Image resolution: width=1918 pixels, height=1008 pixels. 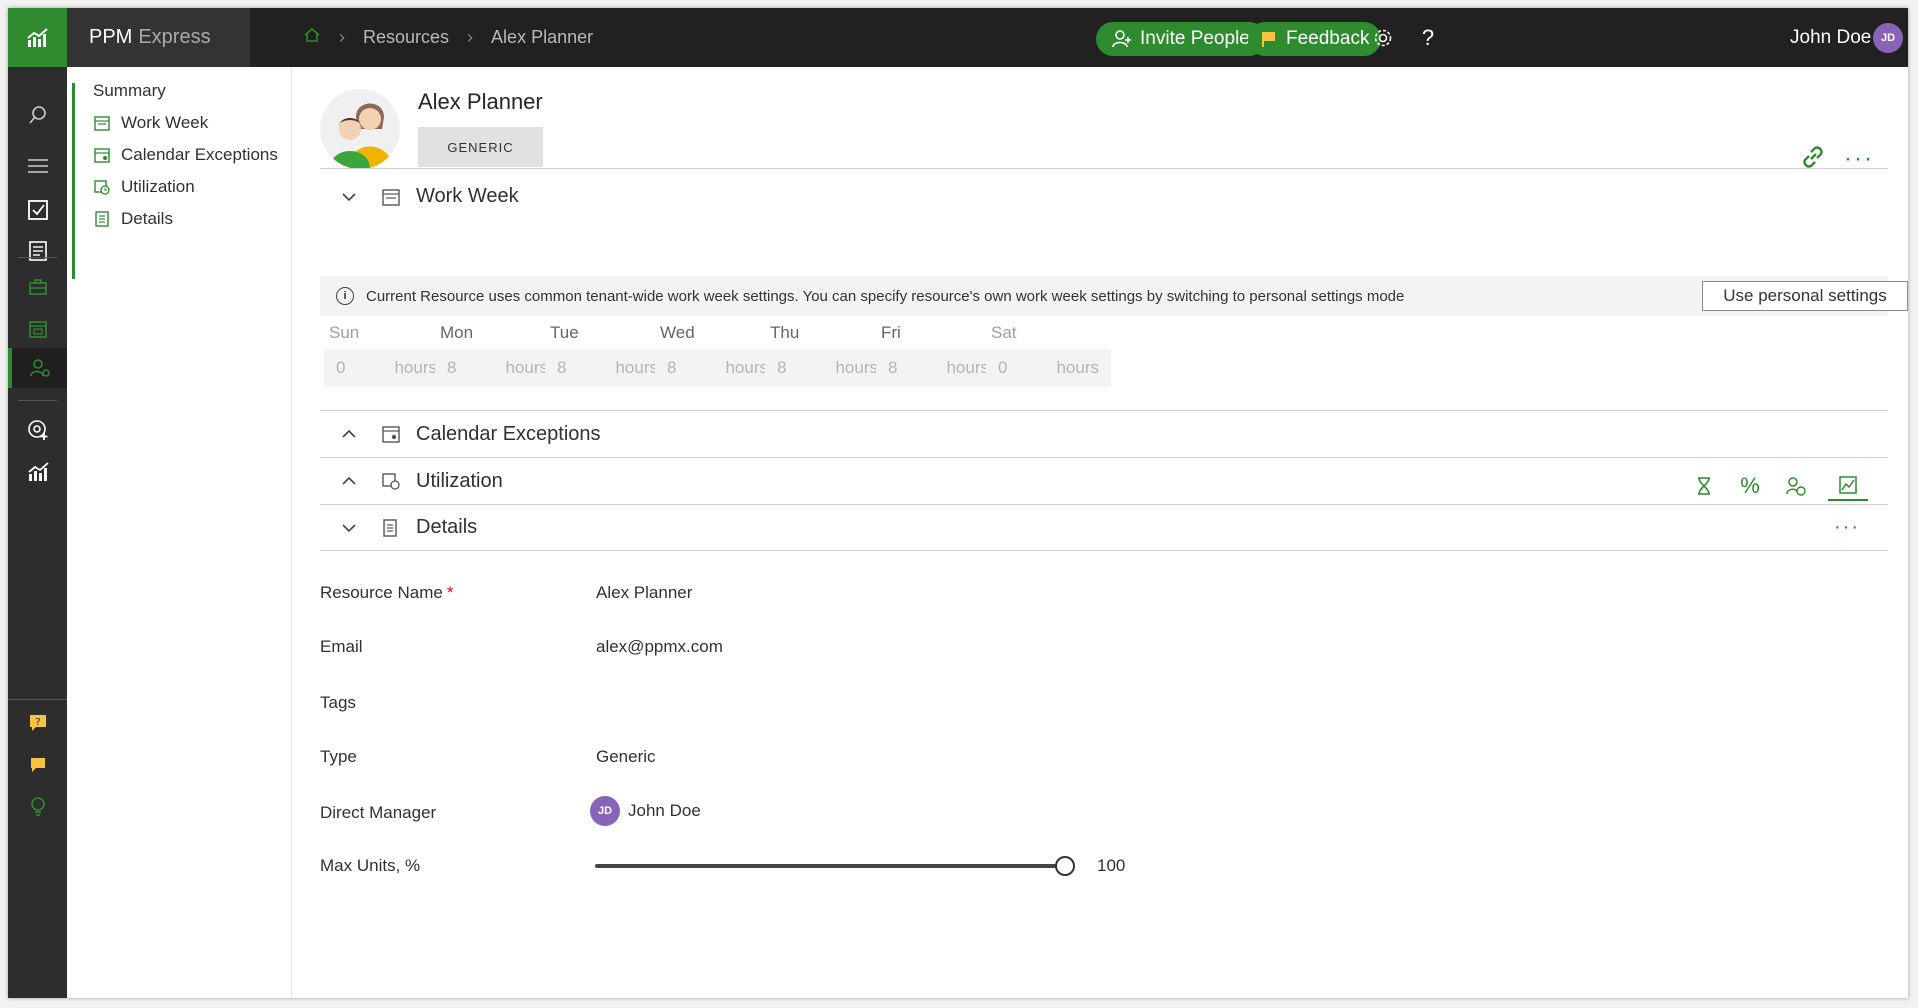 I want to click on section-title: Utilization, so click(x=459, y=480).